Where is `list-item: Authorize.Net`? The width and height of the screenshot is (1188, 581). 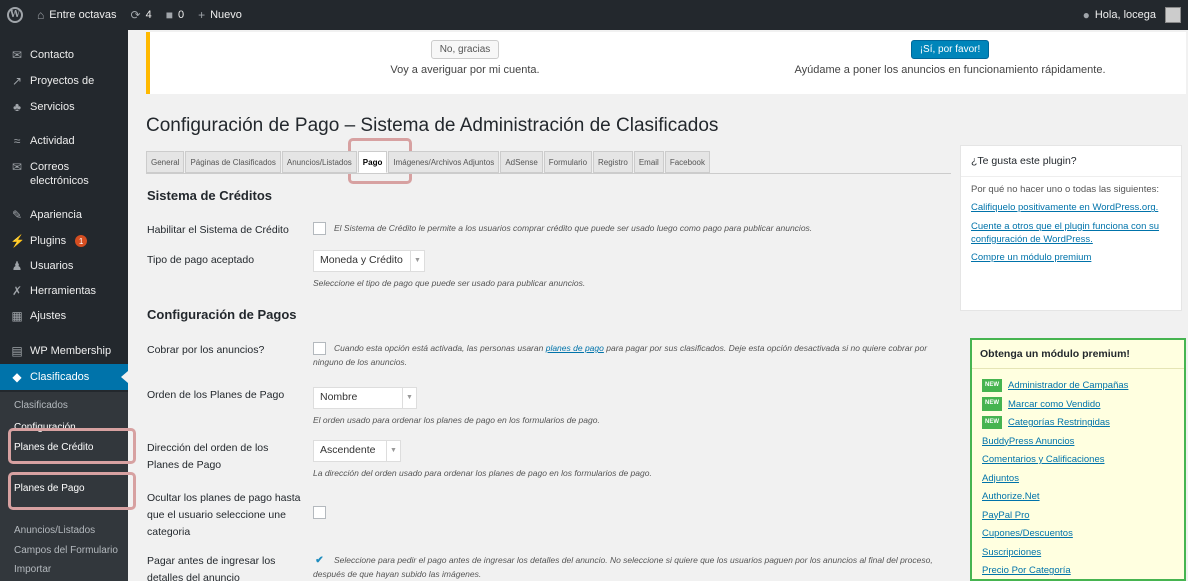
list-item: Authorize.Net is located at coordinates (1078, 497).